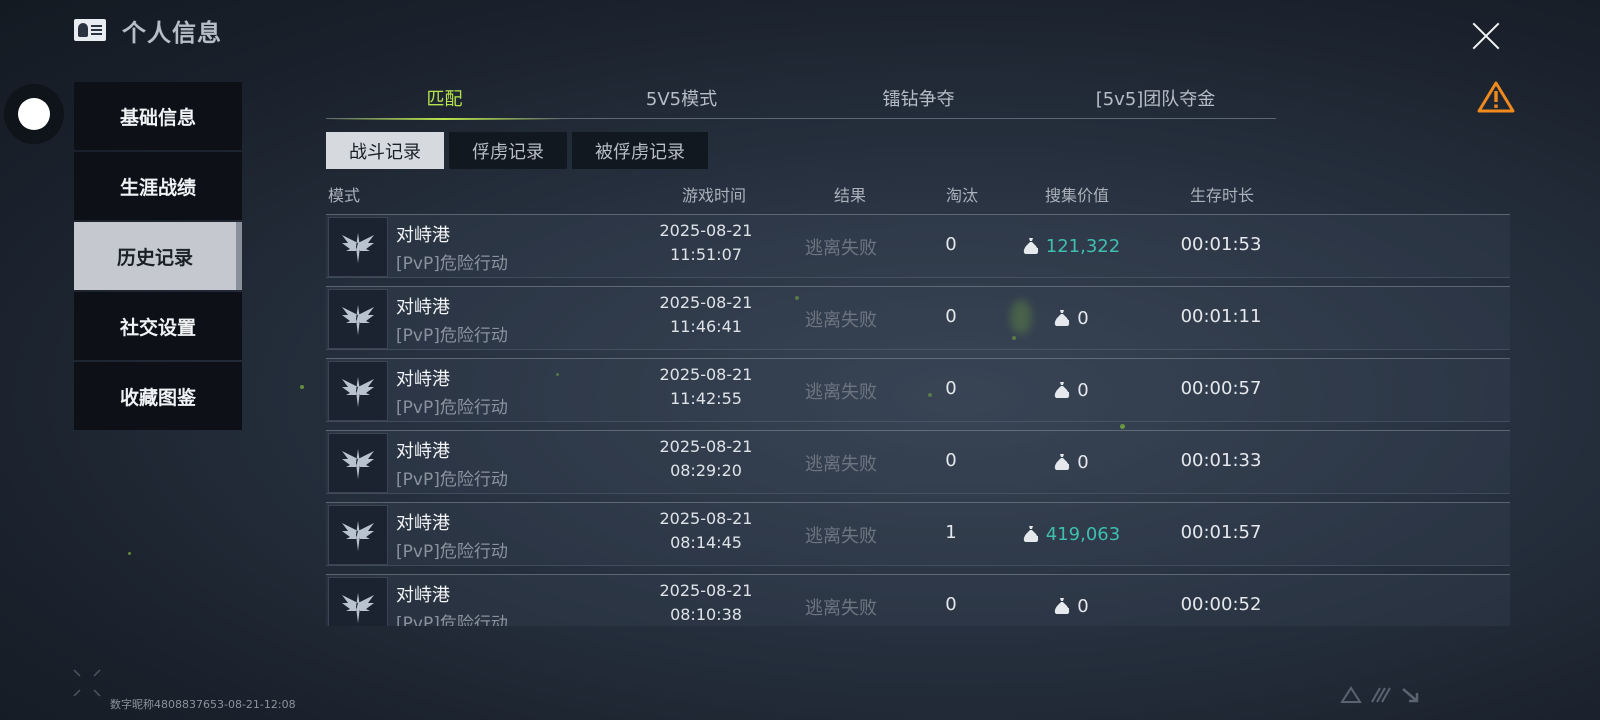 The height and width of the screenshot is (720, 1600). What do you see at coordinates (203, 704) in the screenshot?
I see `player-id-watermark: 数字昵称4808837653-08-21-12:08` at bounding box center [203, 704].